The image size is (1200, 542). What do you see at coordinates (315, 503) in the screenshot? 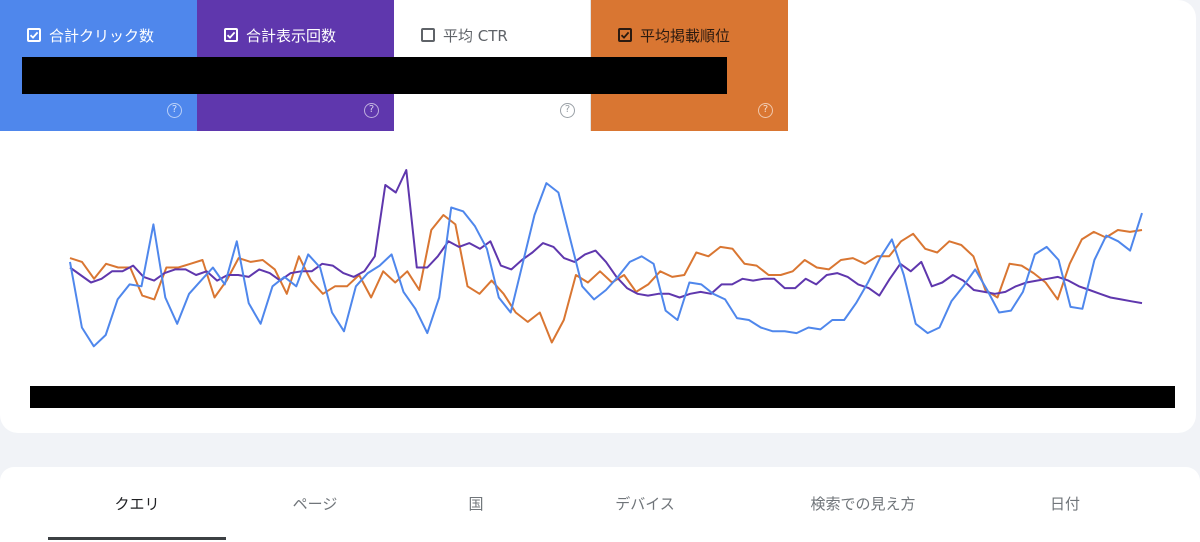
I see `tab-page: ページ` at bounding box center [315, 503].